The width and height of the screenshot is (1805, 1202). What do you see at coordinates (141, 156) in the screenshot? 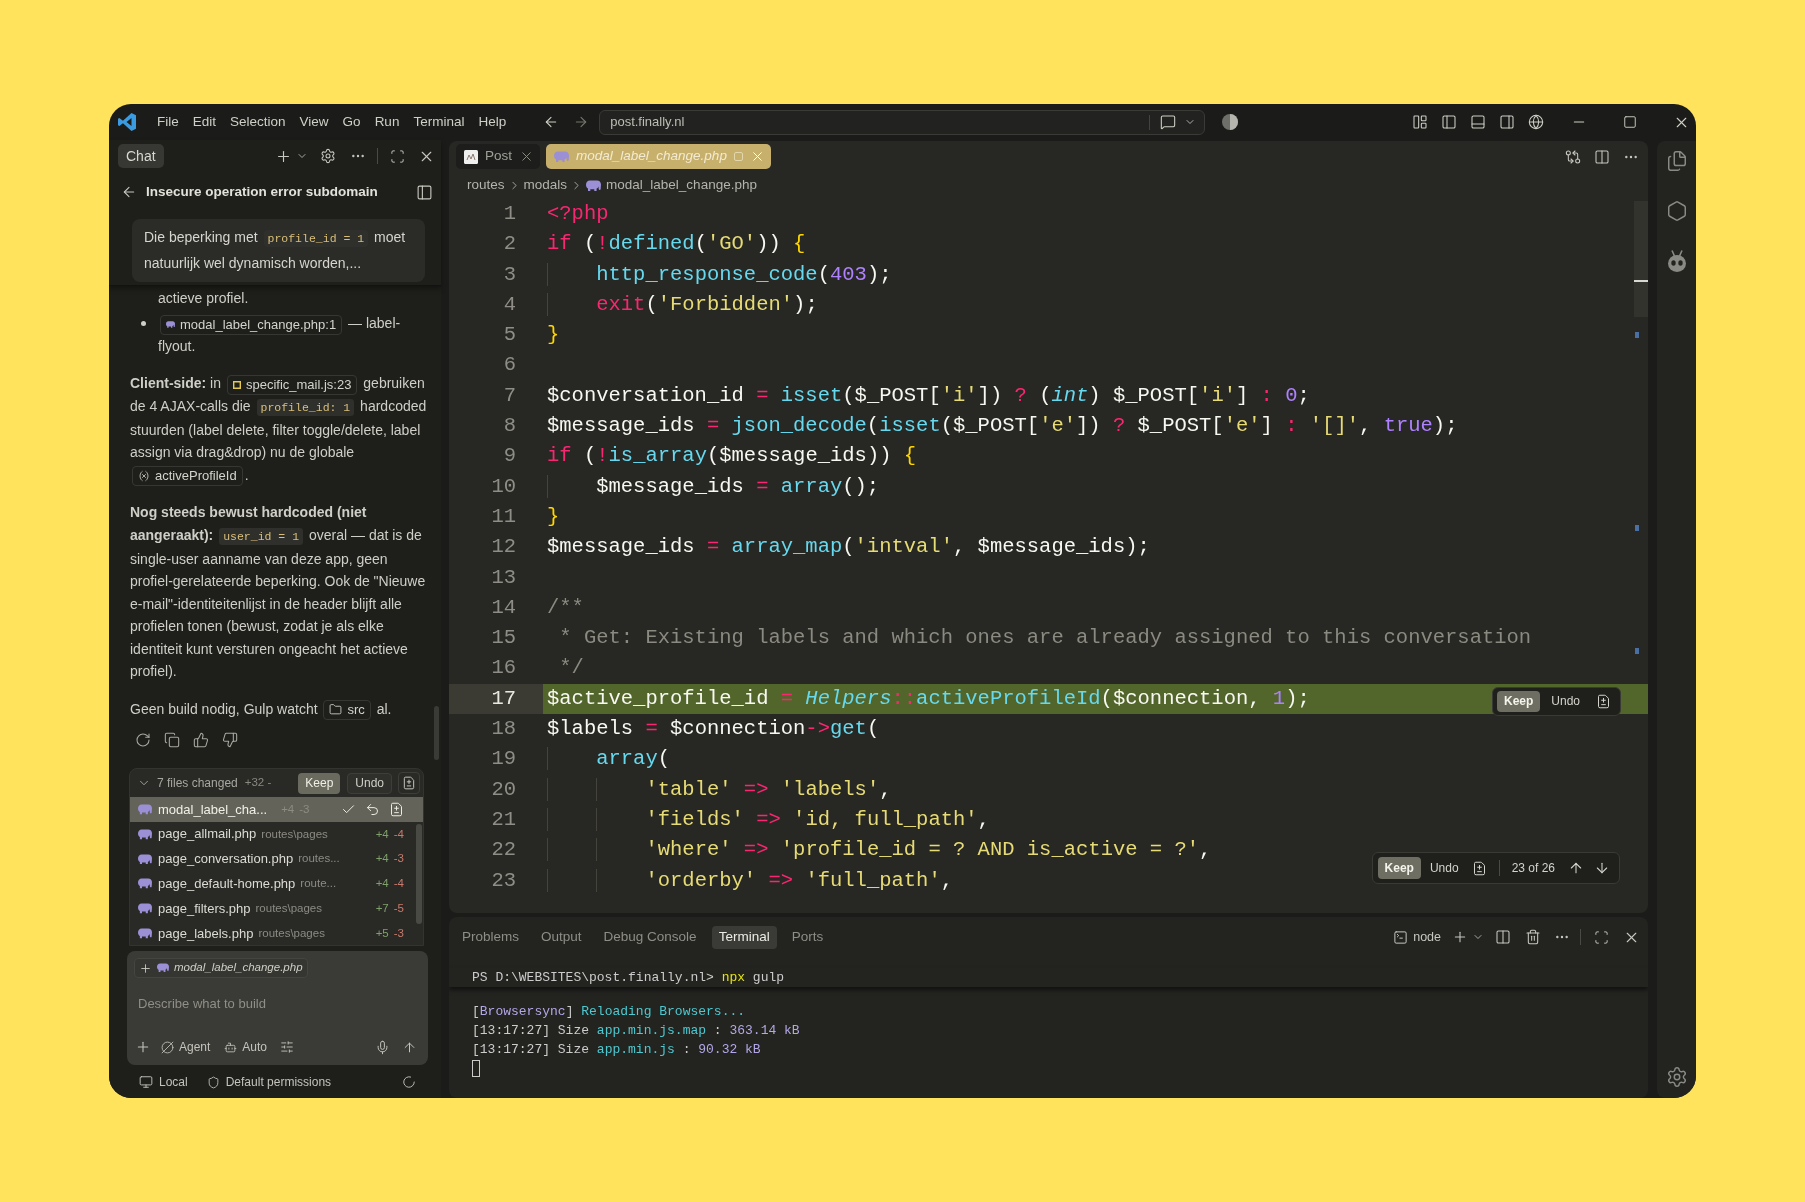
I see `chat-tab: Chat` at bounding box center [141, 156].